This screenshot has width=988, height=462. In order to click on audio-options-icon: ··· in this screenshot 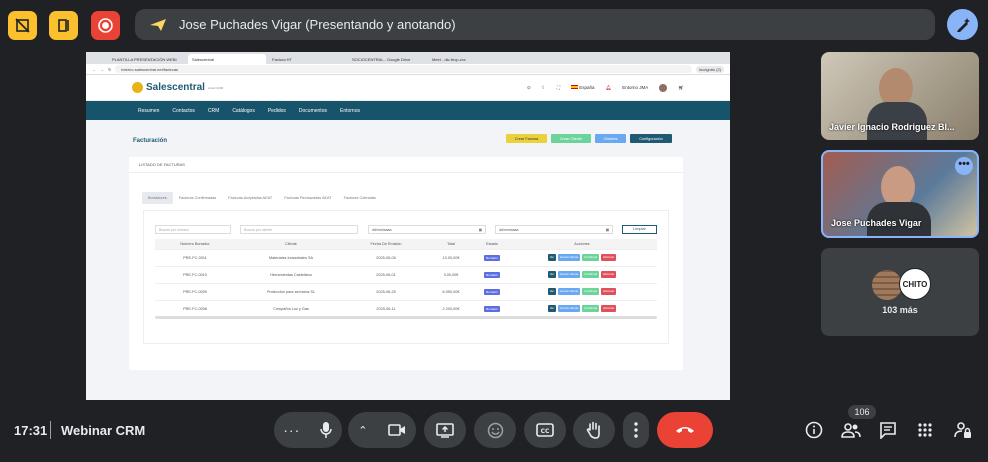, I will do `click(291, 430)`.